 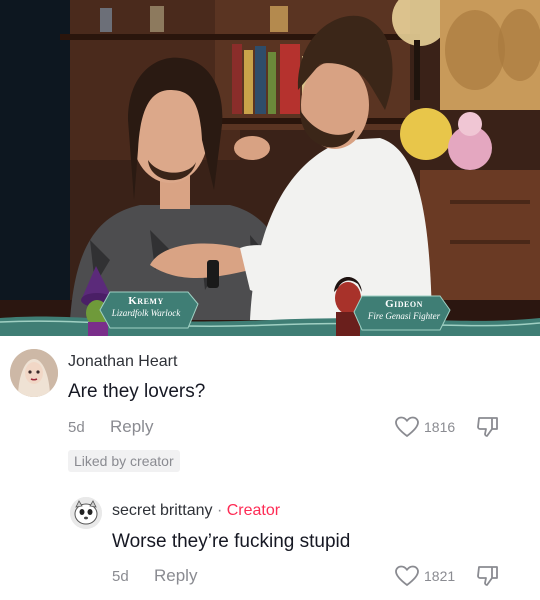 What do you see at coordinates (253, 510) in the screenshot?
I see `creator-label: Creator` at bounding box center [253, 510].